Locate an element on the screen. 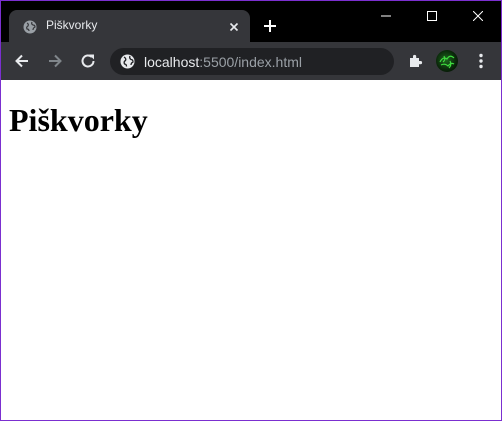 This screenshot has width=502, height=421. plus-icon is located at coordinates (270, 26).